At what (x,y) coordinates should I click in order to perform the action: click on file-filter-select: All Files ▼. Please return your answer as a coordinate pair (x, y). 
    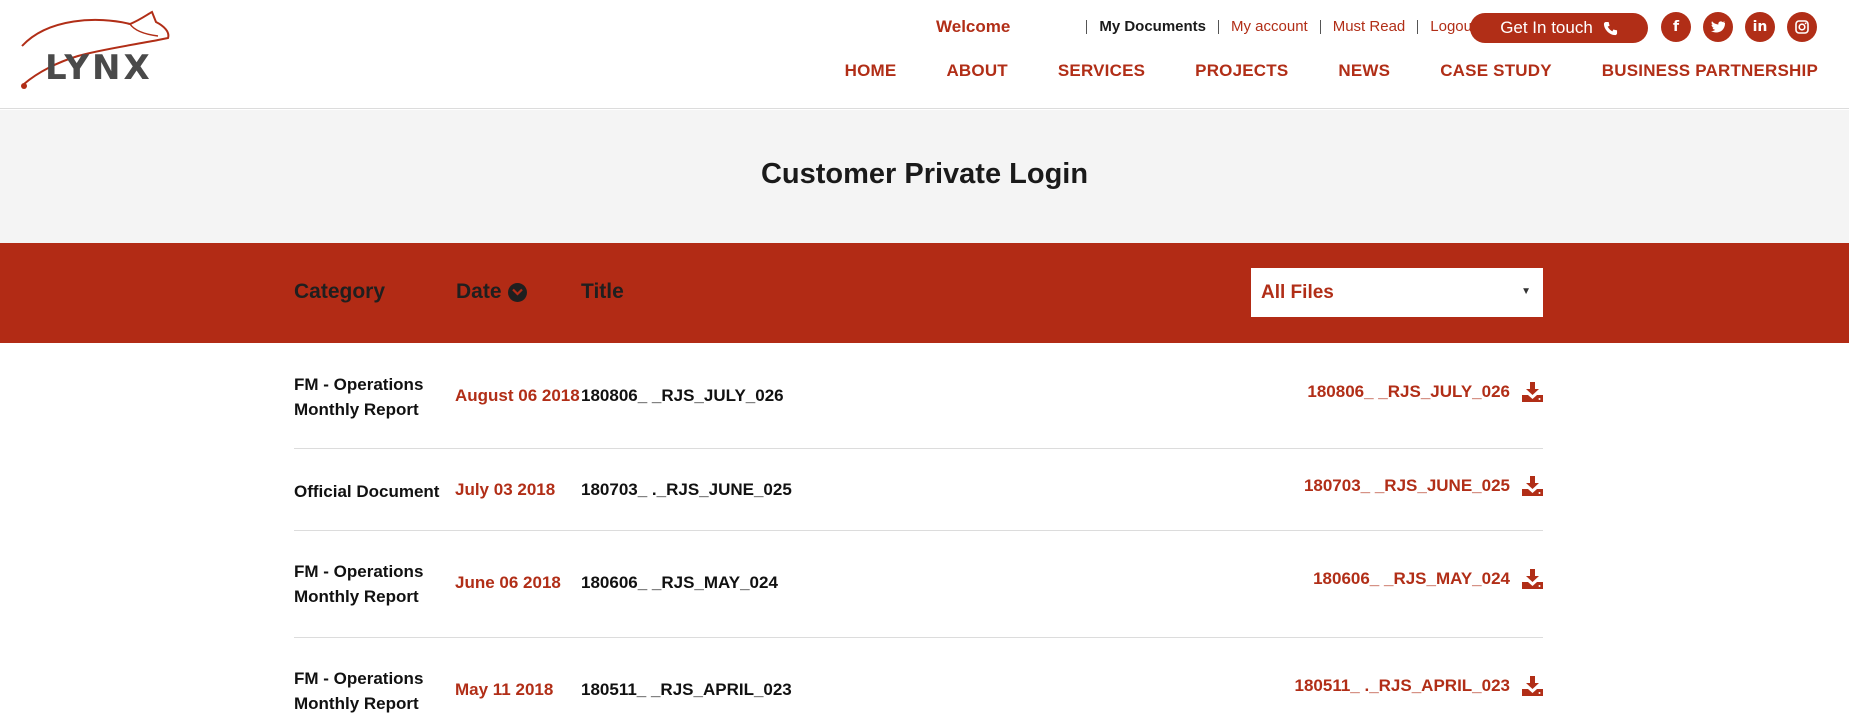
    Looking at the image, I should click on (1397, 292).